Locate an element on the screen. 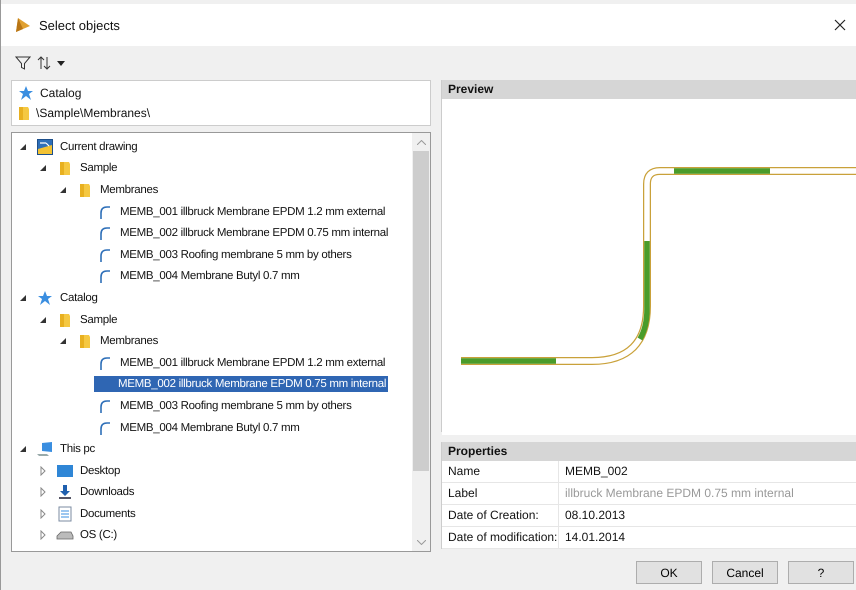  location-root: Catalog is located at coordinates (61, 93).